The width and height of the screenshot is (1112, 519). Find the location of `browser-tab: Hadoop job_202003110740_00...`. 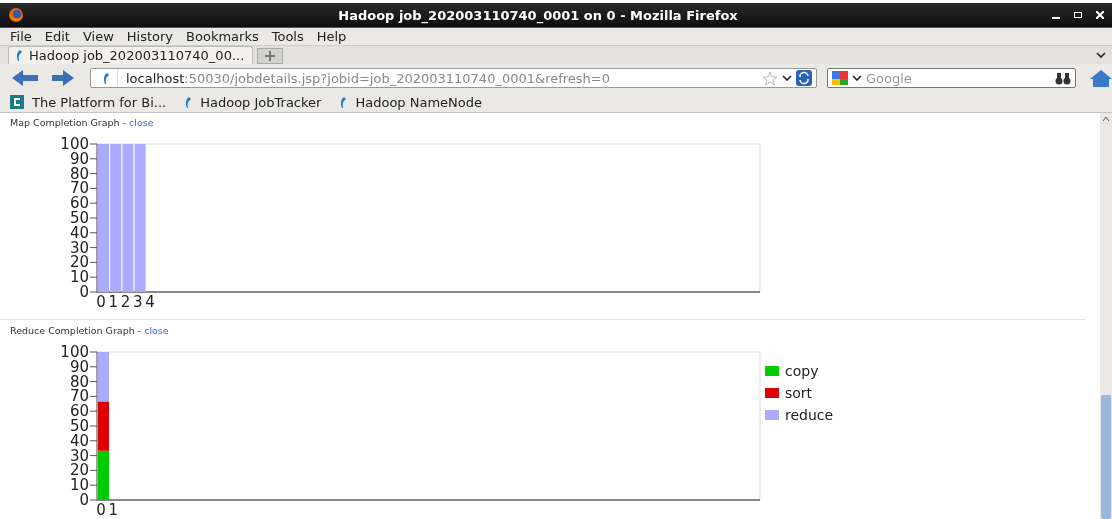

browser-tab: Hadoop job_202003110740_00... is located at coordinates (131, 55).